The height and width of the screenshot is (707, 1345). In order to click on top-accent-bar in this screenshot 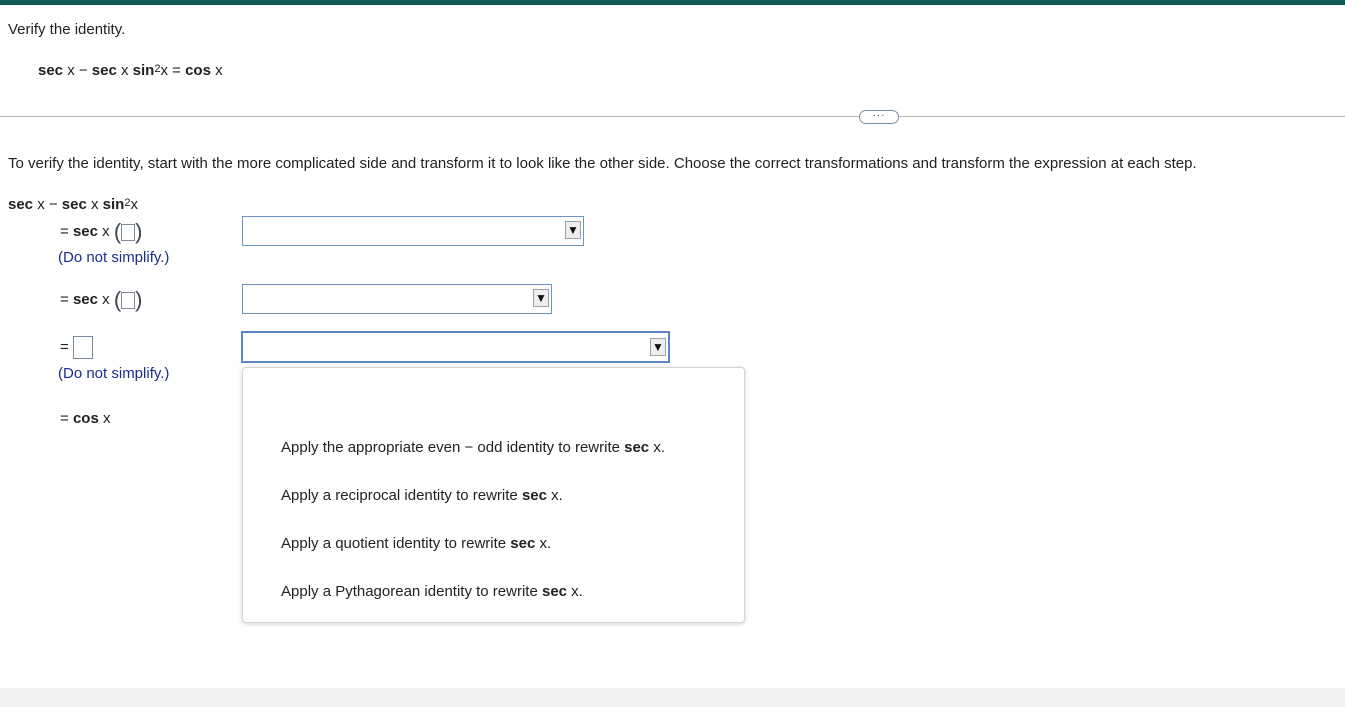, I will do `click(672, 2)`.